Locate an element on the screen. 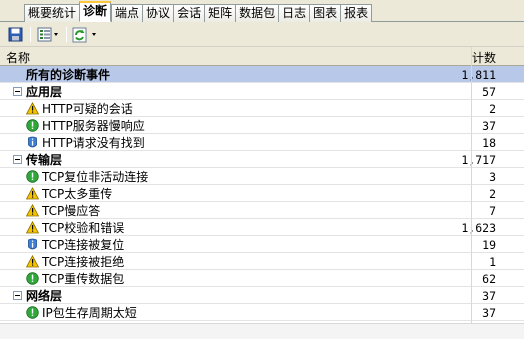 This screenshot has height=339, width=524. list-options-button is located at coordinates (49, 34).